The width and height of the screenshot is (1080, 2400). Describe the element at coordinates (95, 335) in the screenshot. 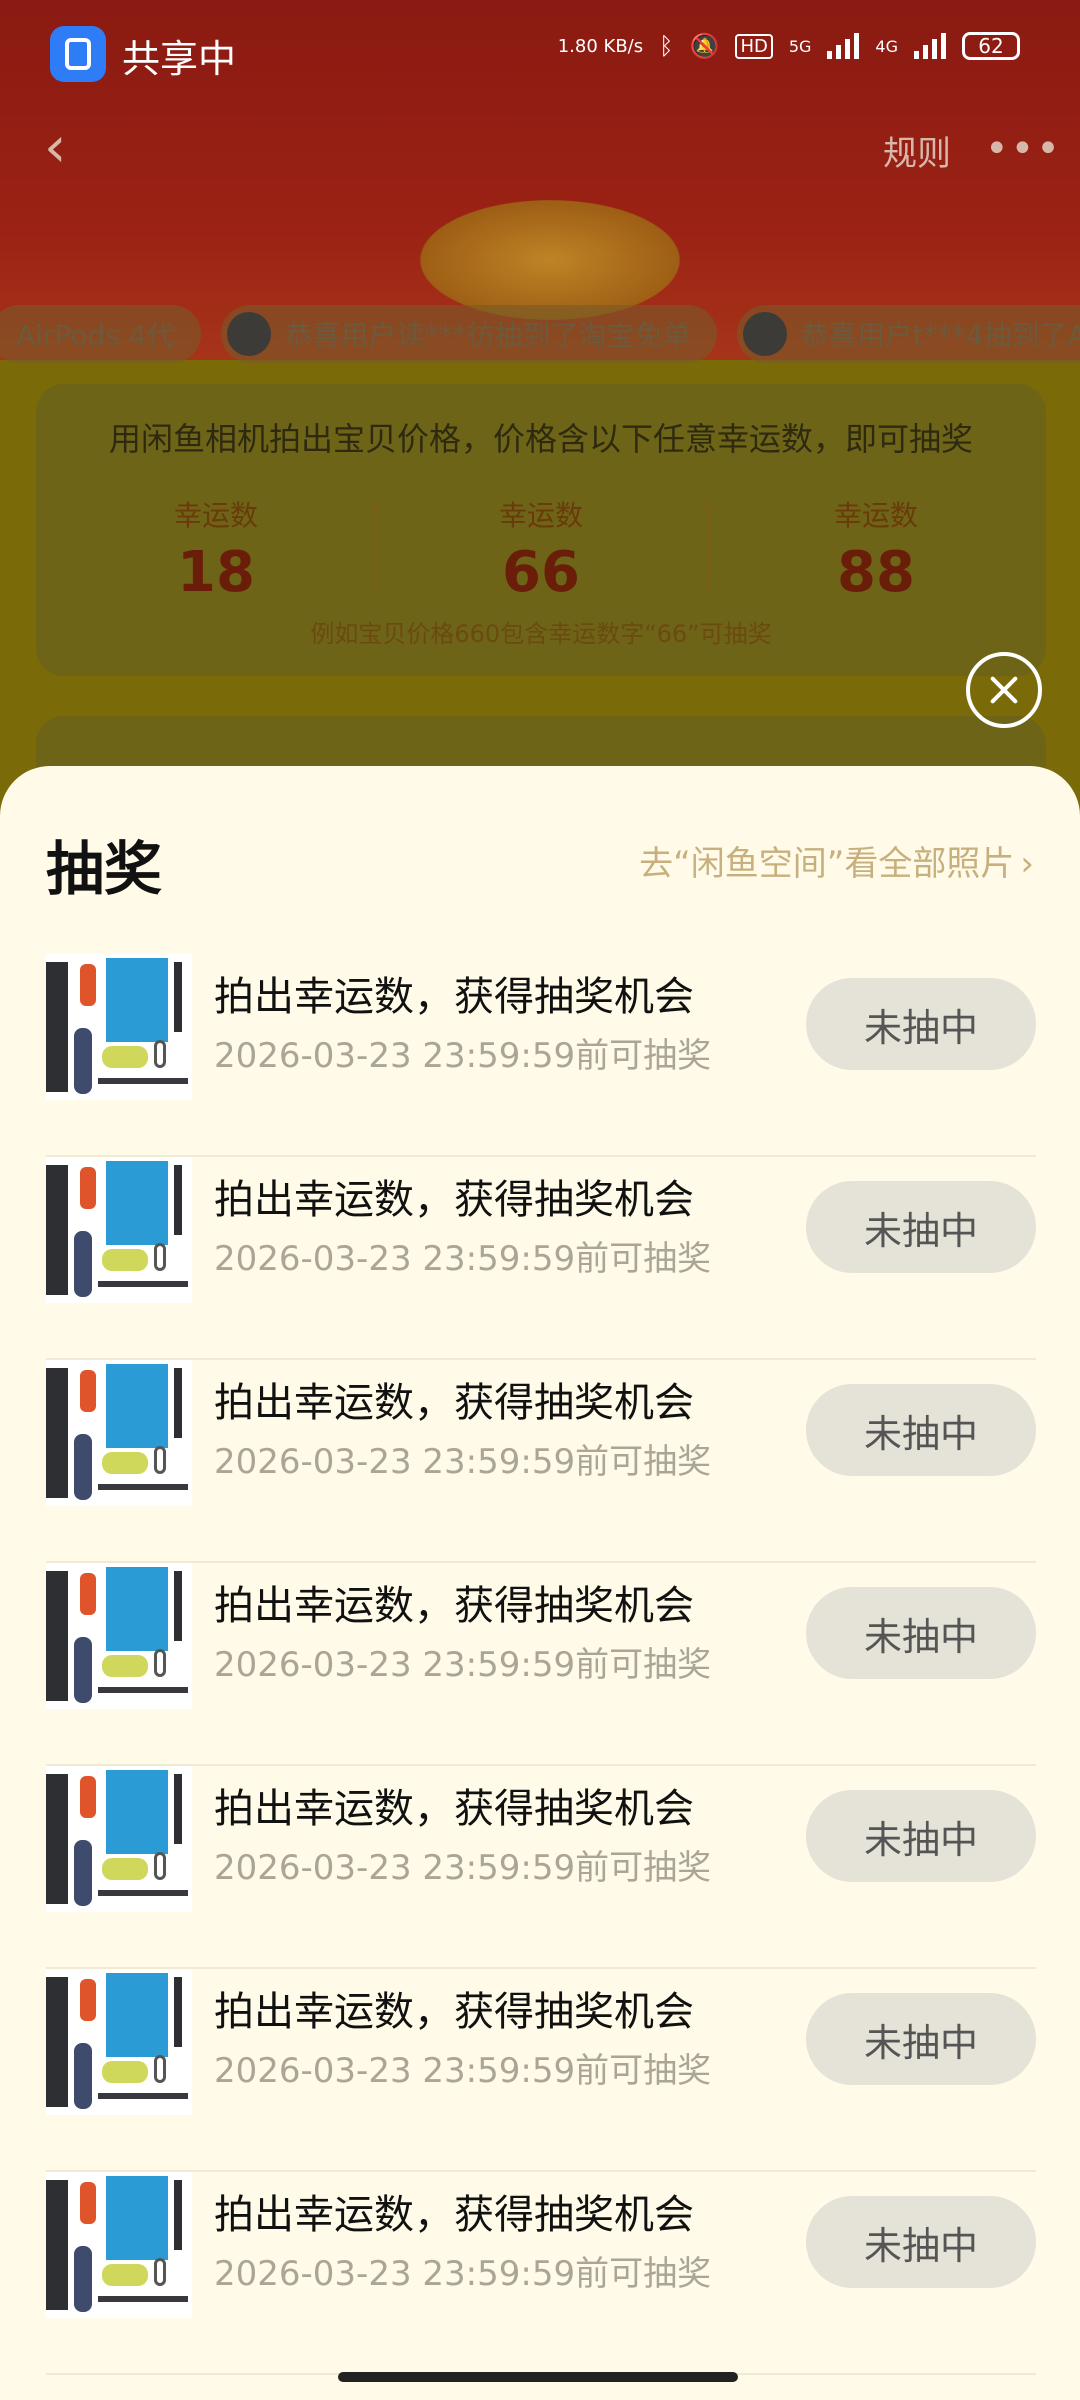

I see `ticker-text: AirPods 4代` at that location.